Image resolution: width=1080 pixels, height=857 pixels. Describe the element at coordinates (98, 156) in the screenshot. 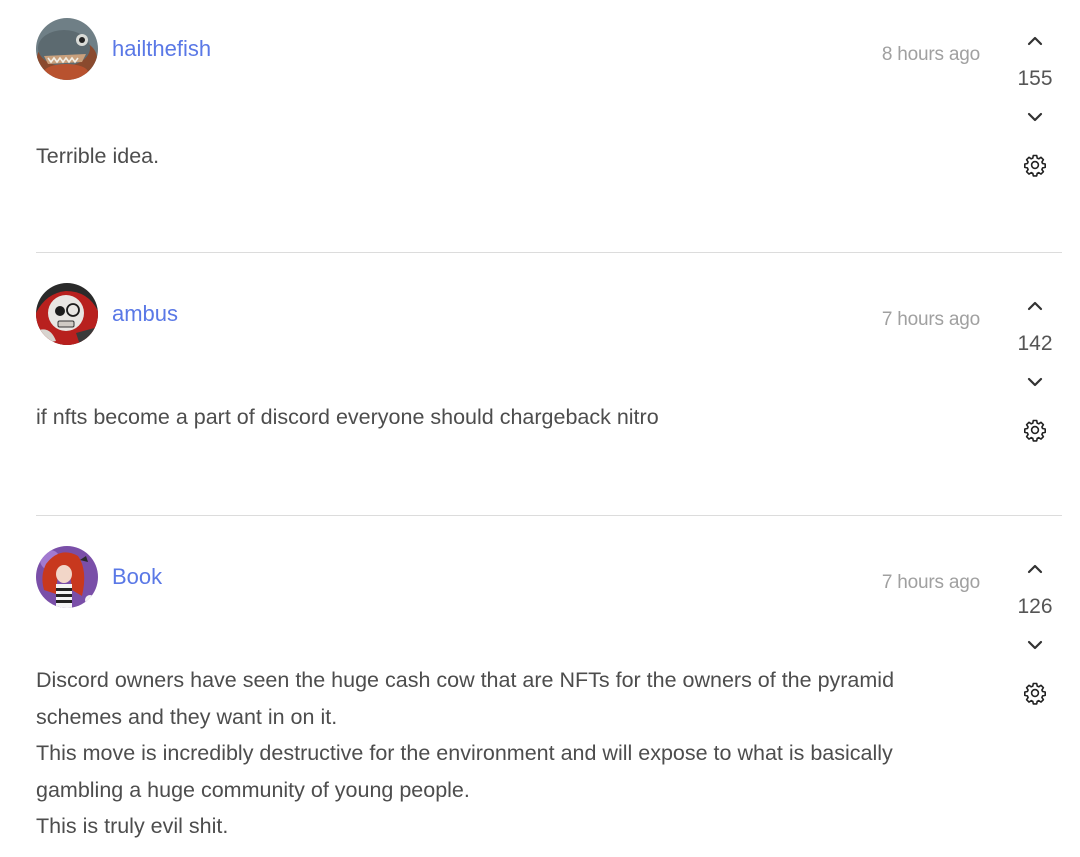

I see `comment-body: Terrible idea.` at that location.